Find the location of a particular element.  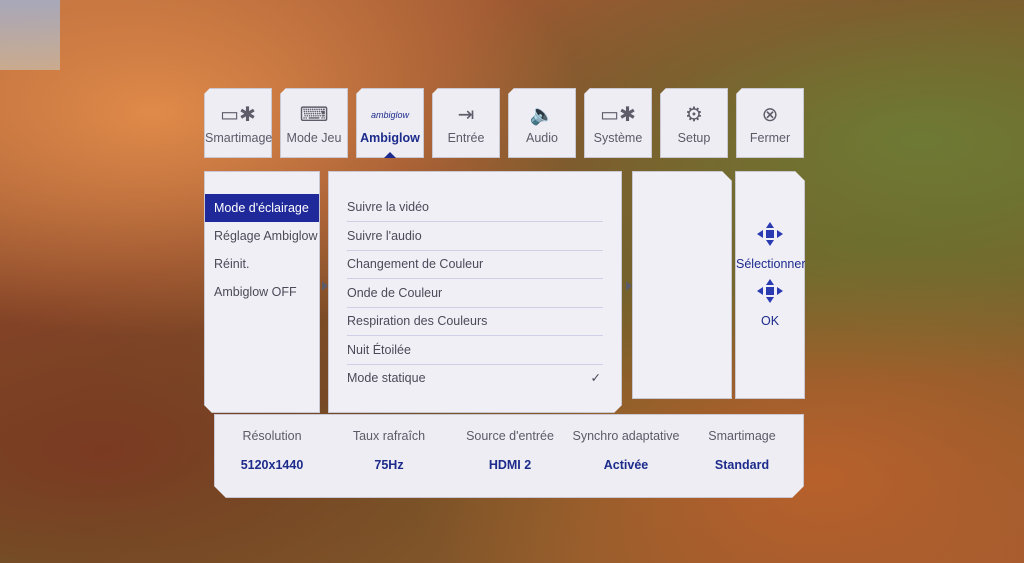

checkmark-icon: ✓ is located at coordinates (595, 378).